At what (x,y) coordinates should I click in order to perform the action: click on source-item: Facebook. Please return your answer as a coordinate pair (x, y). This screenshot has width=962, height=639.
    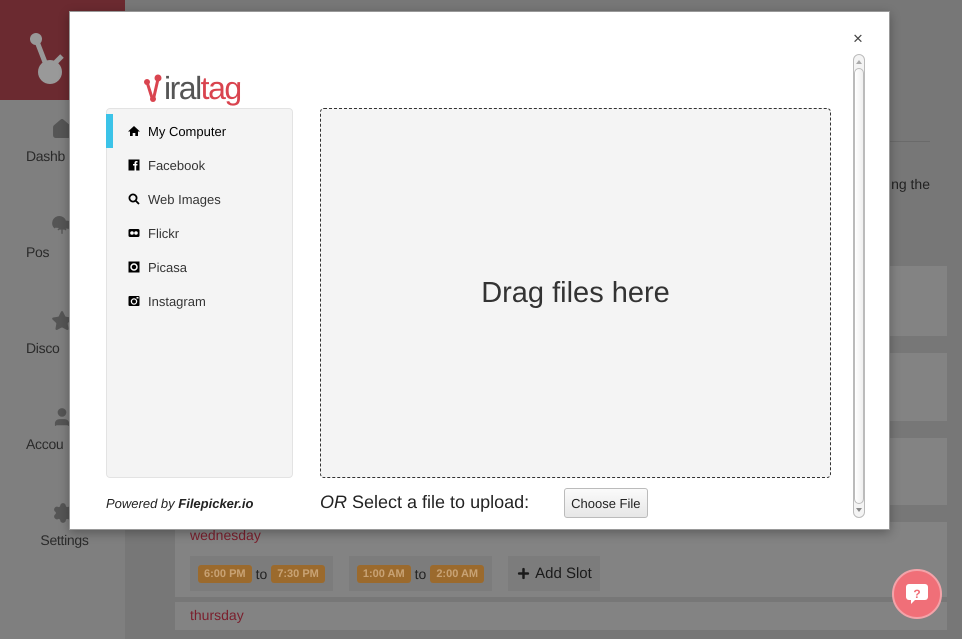
    Looking at the image, I should click on (199, 165).